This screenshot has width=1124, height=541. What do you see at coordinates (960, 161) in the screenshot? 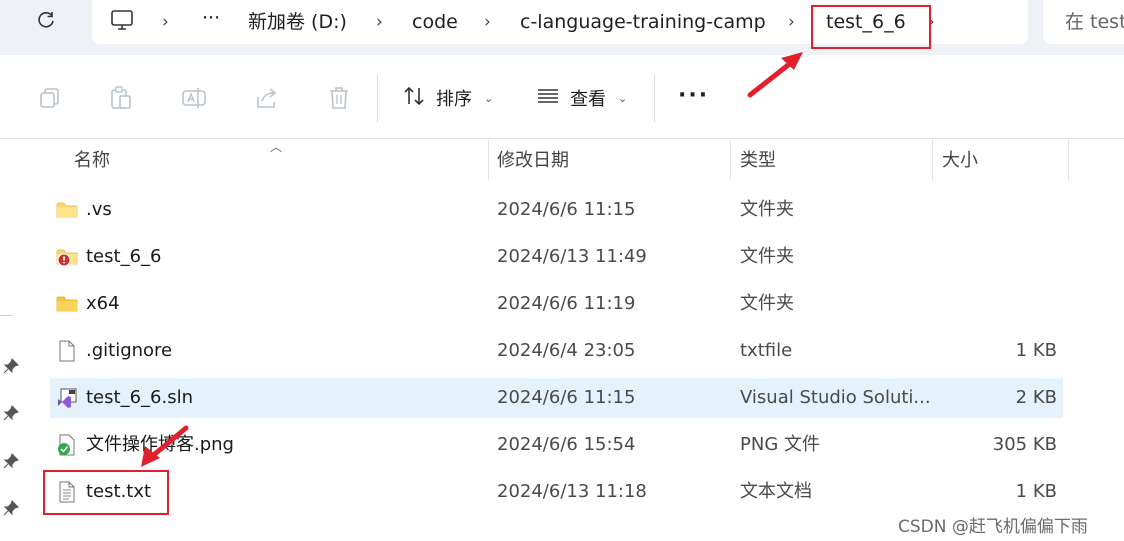
I see `column-header-size: 大小` at bounding box center [960, 161].